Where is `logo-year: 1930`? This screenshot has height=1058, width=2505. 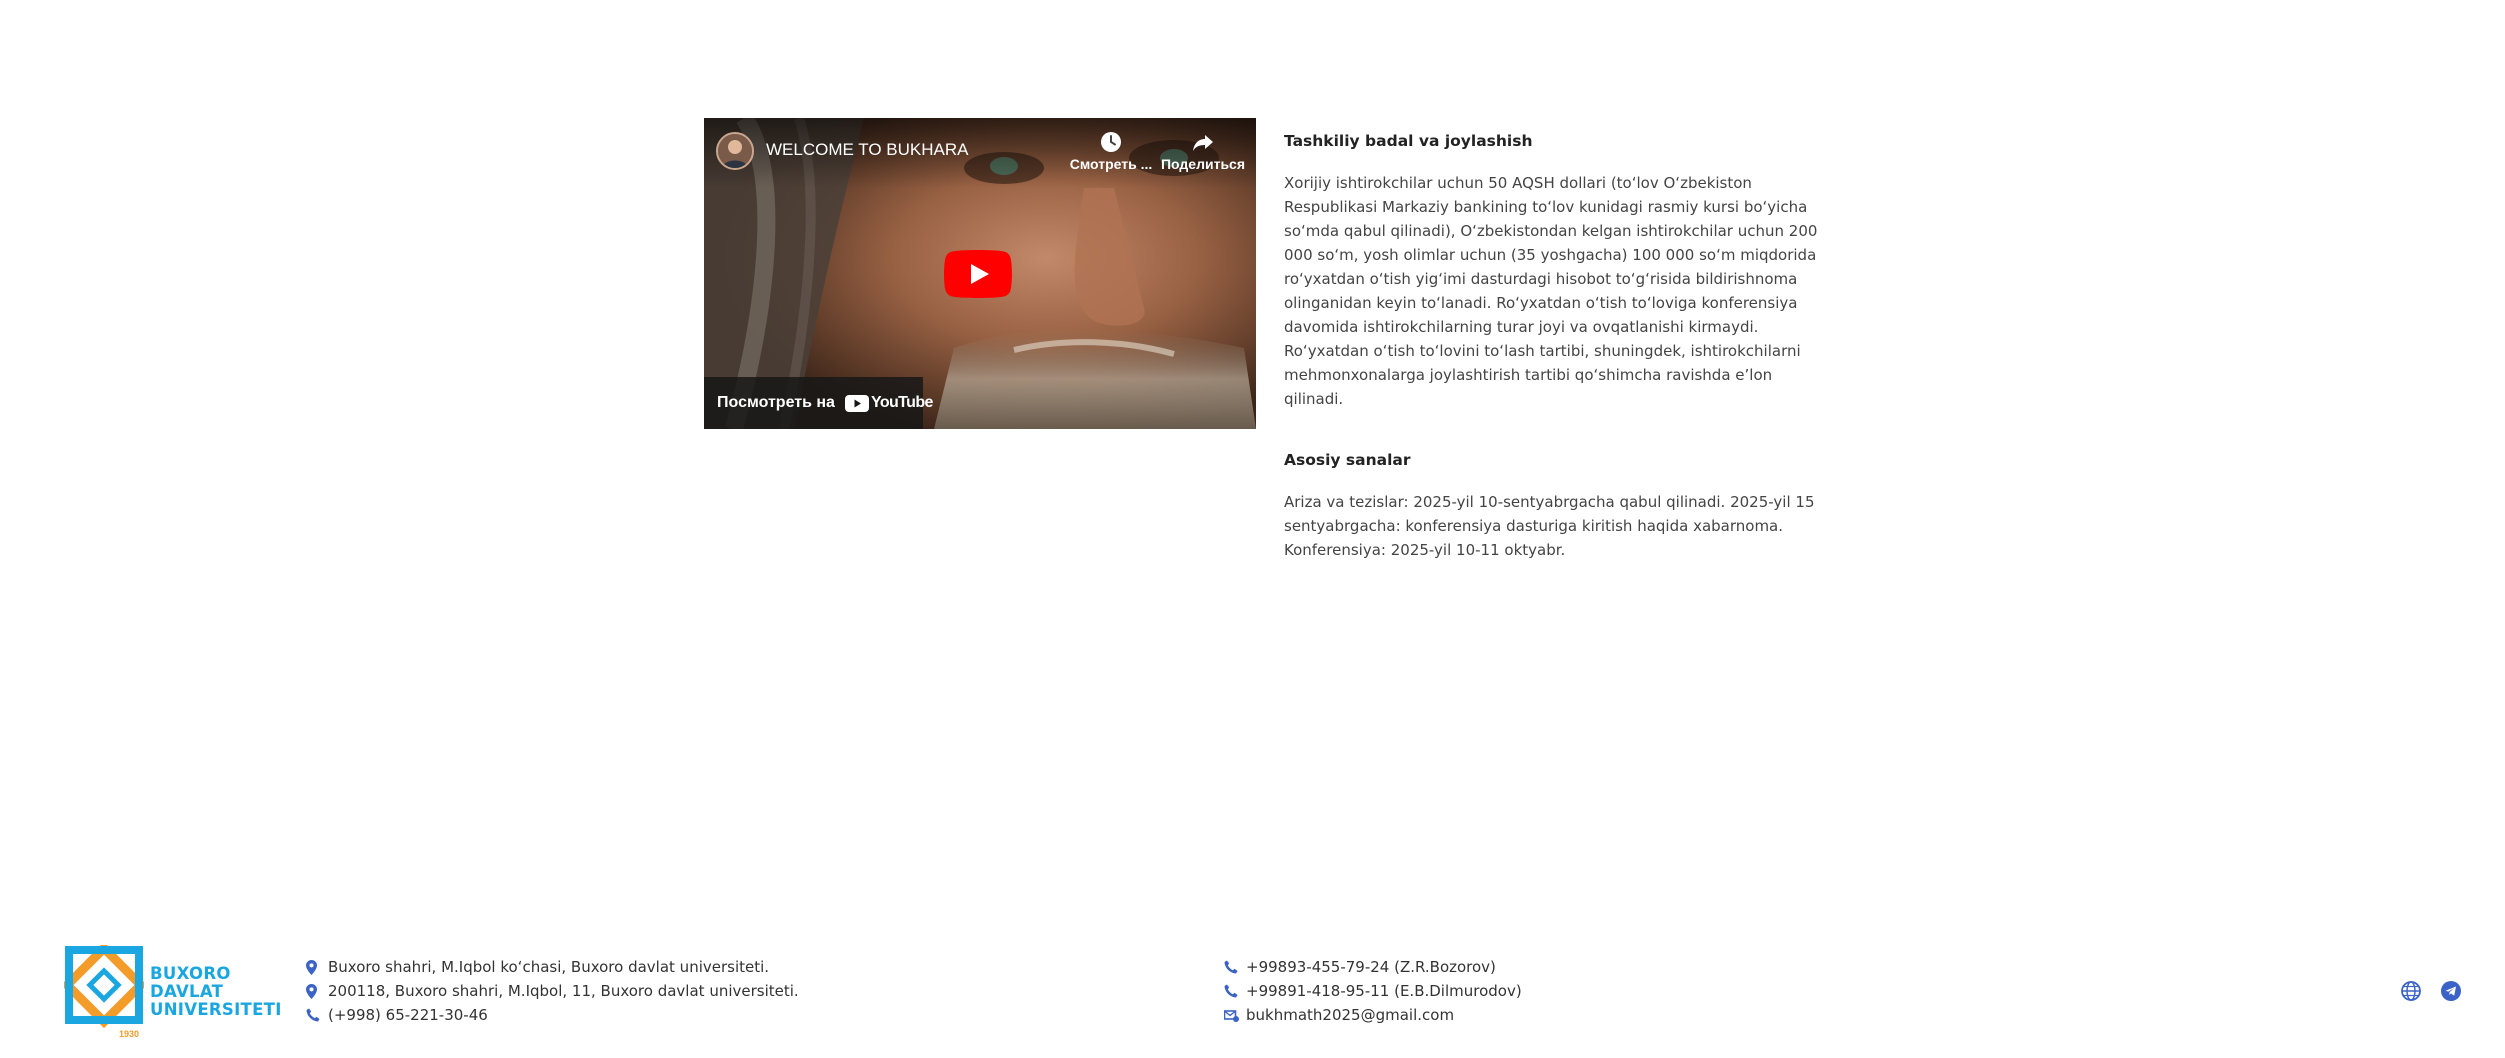 logo-year: 1930 is located at coordinates (129, 1034).